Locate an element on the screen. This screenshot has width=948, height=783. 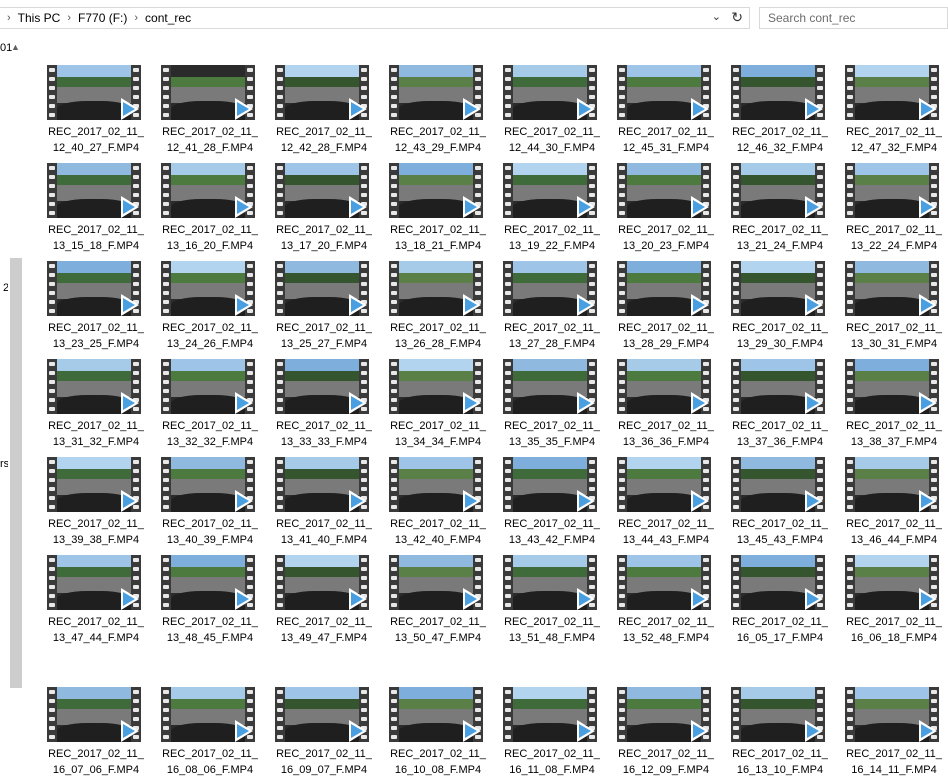
file-item: REC_2017_02_11_ 13_35_35_F.MP4 is located at coordinates (555, 401).